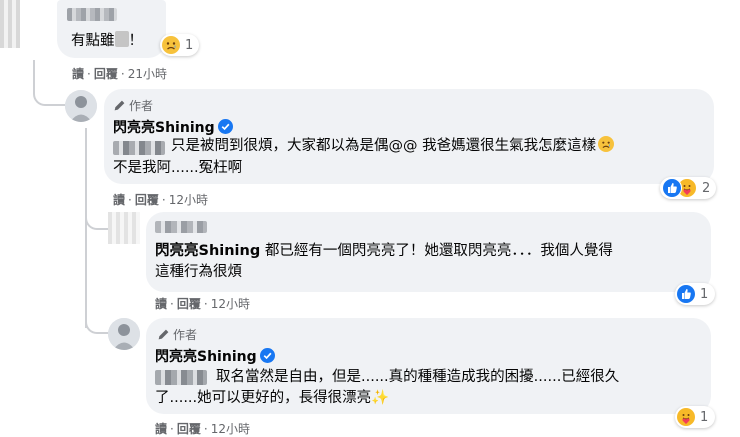  What do you see at coordinates (393, 146) in the screenshot?
I see `comment-text-line: 只是被問到很煩，大家都以為是偶@@ 我爸媽還很生氣我怎麼這樣` at bounding box center [393, 146].